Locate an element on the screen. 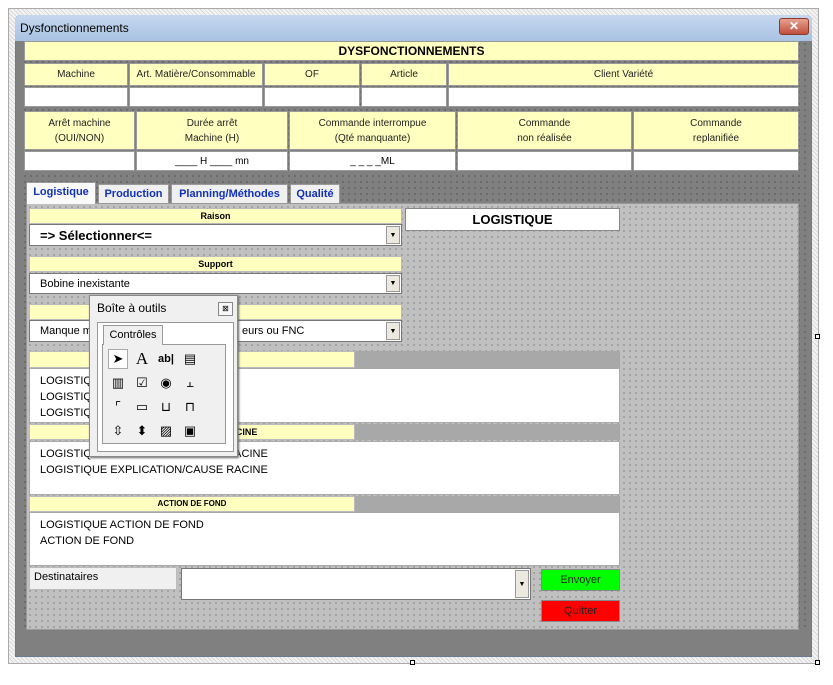  support-label: Support is located at coordinates (215, 264).